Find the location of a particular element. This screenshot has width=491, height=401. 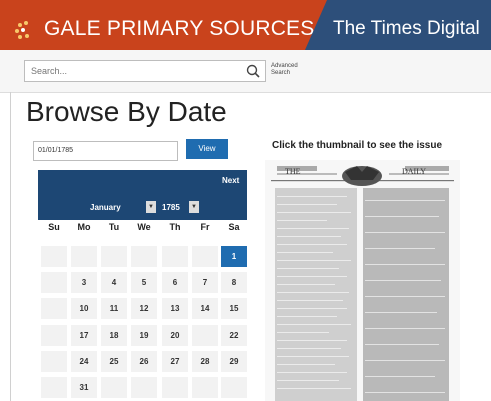

calendar-day-cell: 3 is located at coordinates (84, 282).